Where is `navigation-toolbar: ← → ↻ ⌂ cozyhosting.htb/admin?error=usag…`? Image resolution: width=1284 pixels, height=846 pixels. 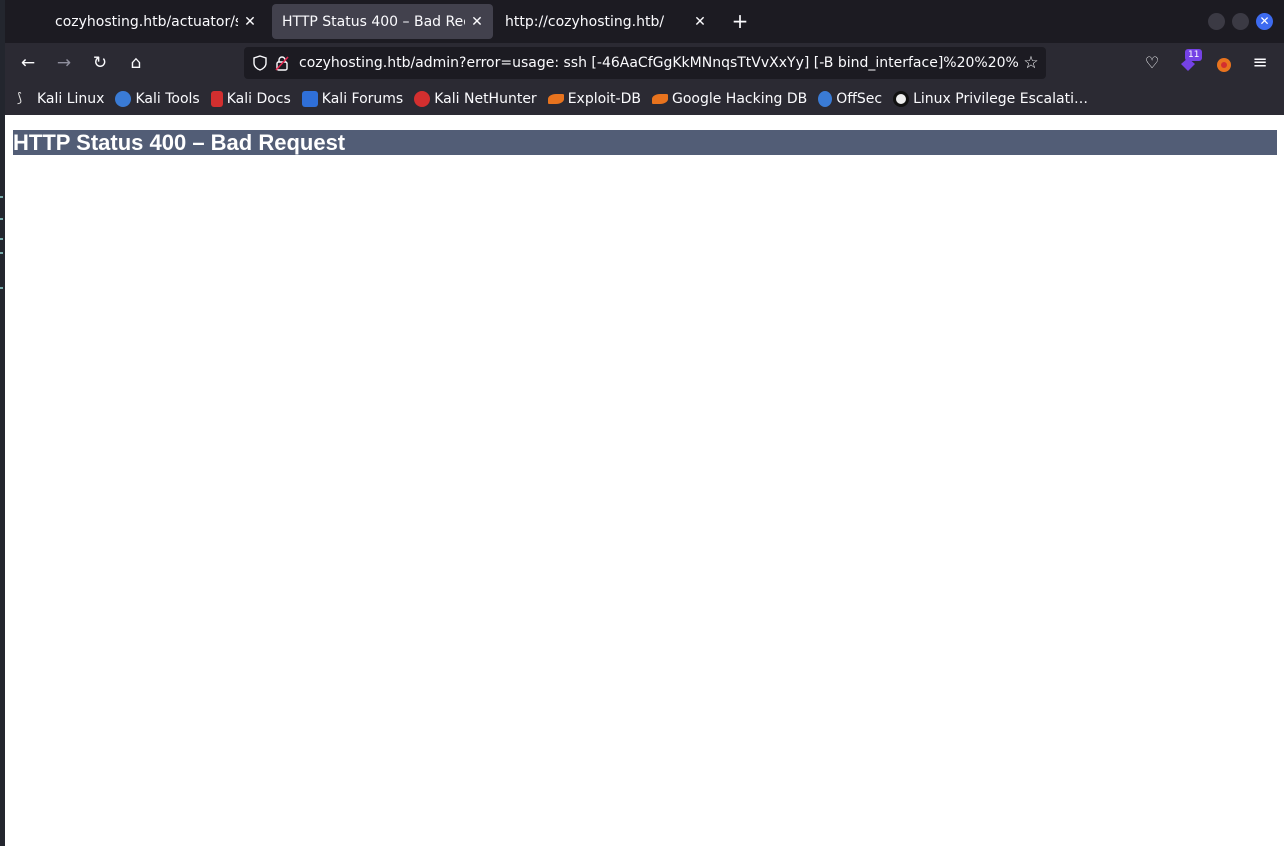 navigation-toolbar: ← → ↻ ⌂ cozyhosting.htb/admin?error=usag… is located at coordinates (644, 63).